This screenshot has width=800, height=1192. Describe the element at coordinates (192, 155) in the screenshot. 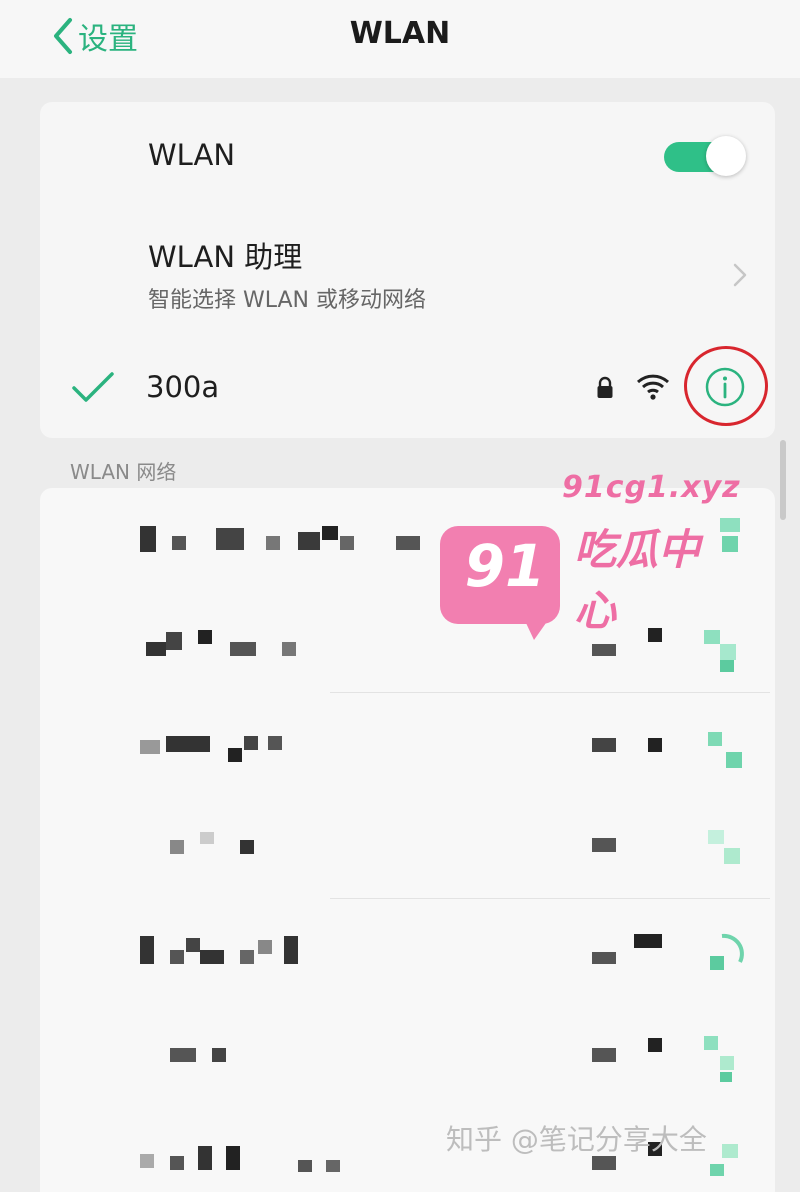

I see `wlan-toggle-label: WLAN` at that location.